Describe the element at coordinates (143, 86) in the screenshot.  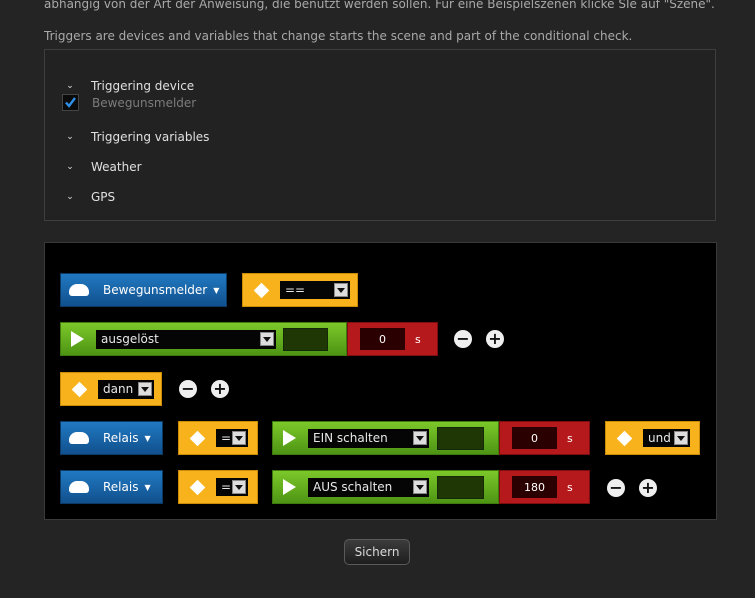
I see `trigger-device-label: Triggering device` at that location.